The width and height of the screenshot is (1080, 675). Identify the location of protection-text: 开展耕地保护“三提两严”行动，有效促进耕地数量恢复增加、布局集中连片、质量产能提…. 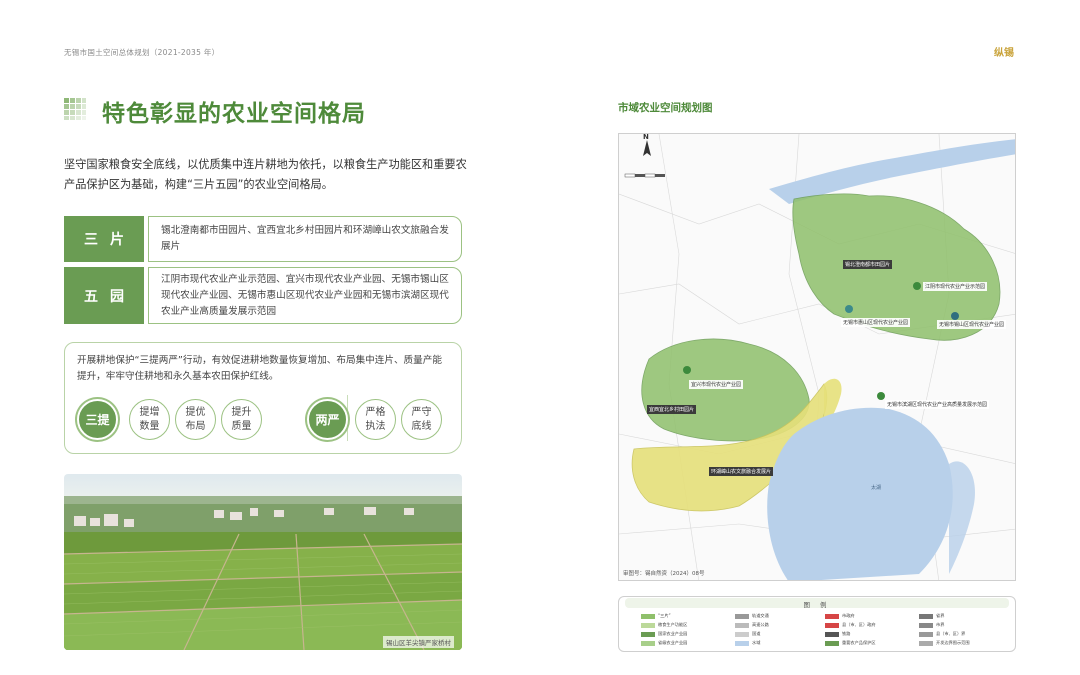
(259, 368).